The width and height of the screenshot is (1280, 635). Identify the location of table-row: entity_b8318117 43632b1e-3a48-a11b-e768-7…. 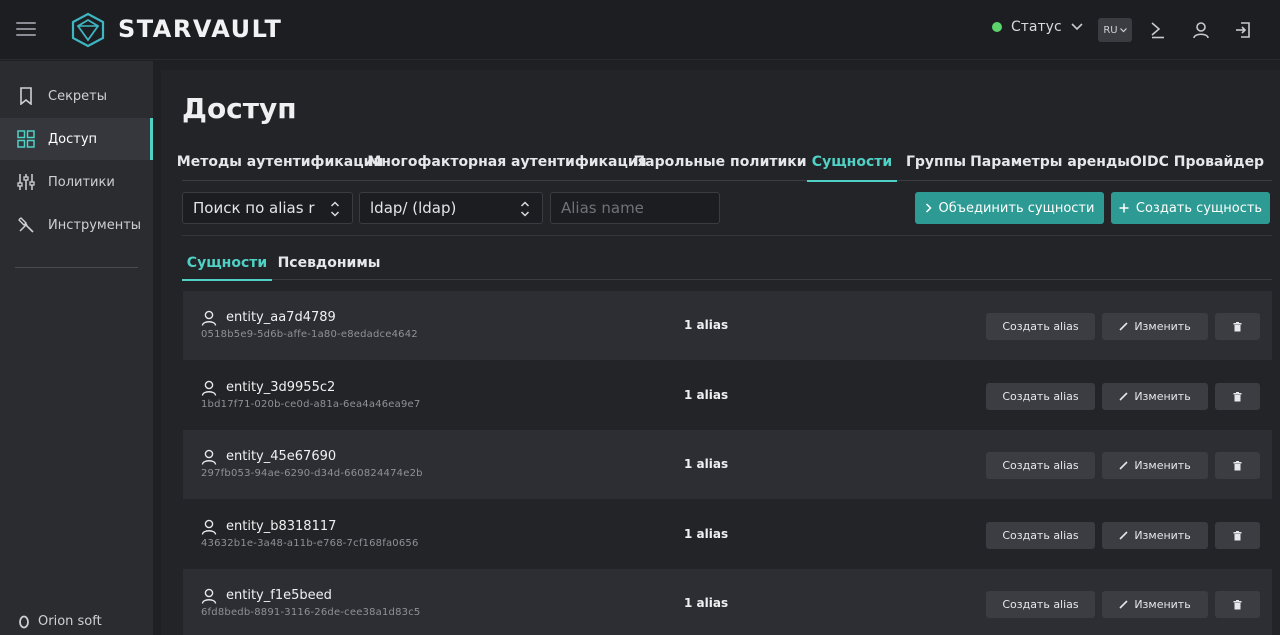
(727, 534).